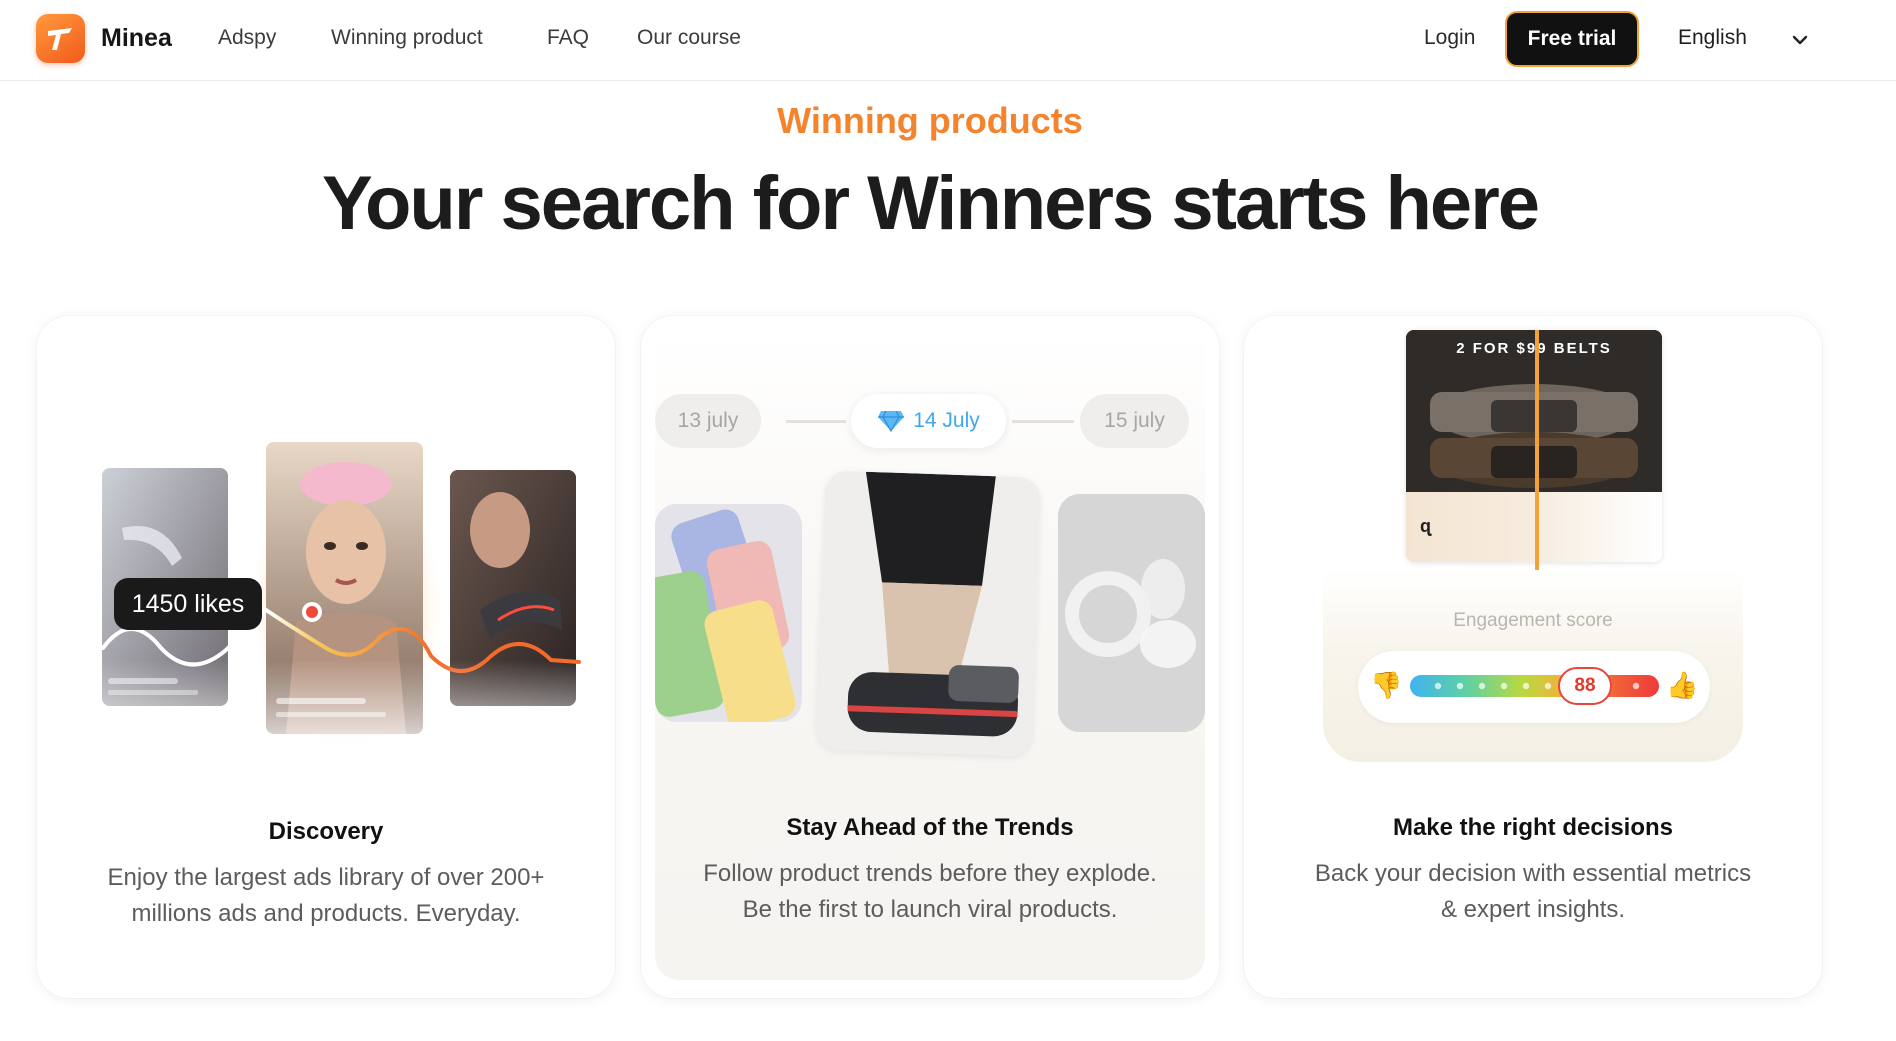  I want to click on nav-link-faq: FAQ, so click(568, 38).